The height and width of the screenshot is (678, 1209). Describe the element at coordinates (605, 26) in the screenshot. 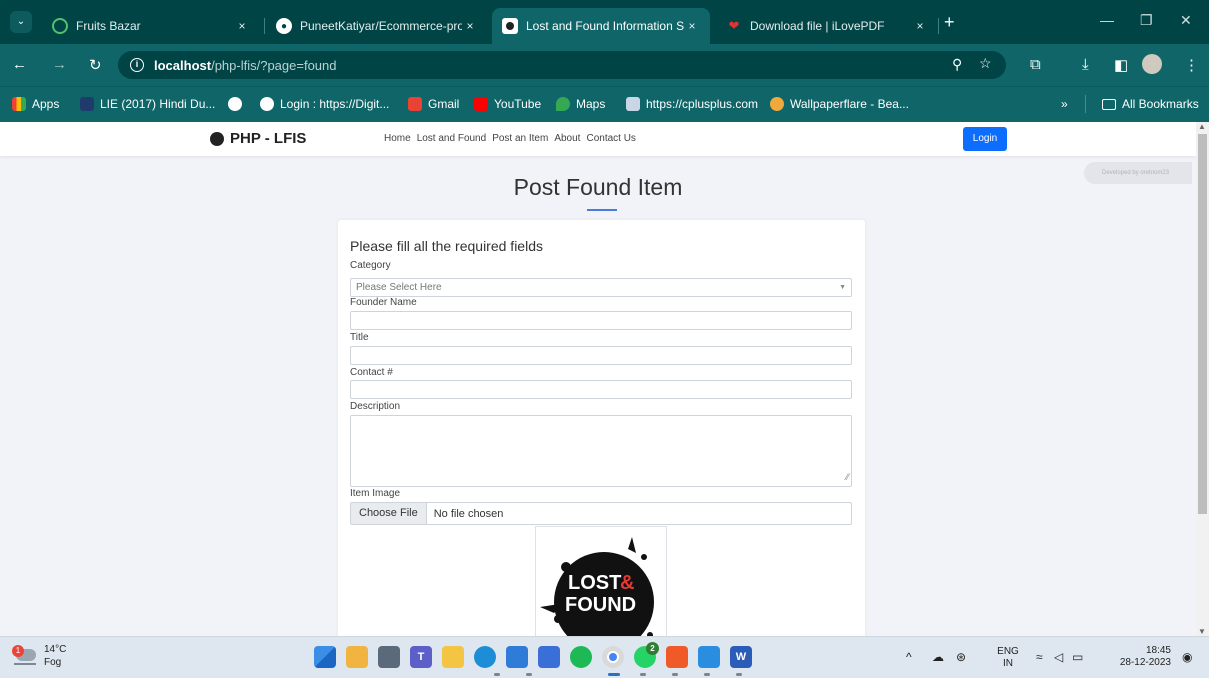

I see `tab-title: Lost and Found Information Sy` at that location.